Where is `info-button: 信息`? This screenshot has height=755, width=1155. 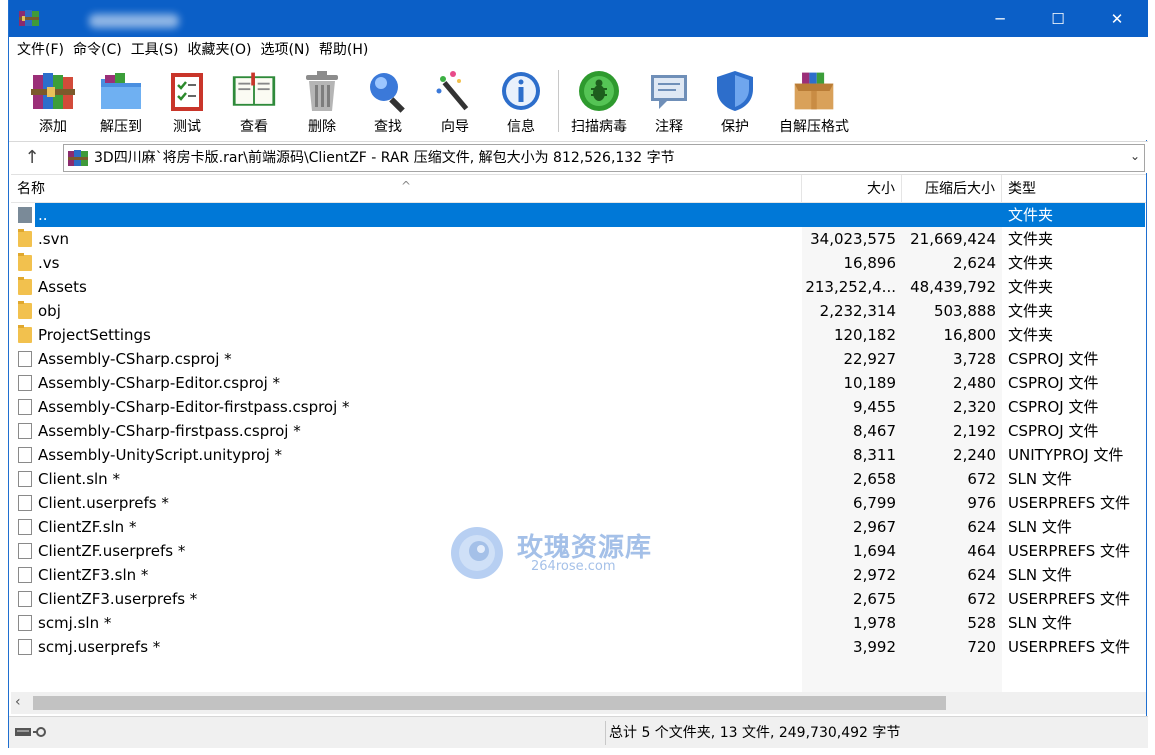 info-button: 信息 is located at coordinates (521, 103).